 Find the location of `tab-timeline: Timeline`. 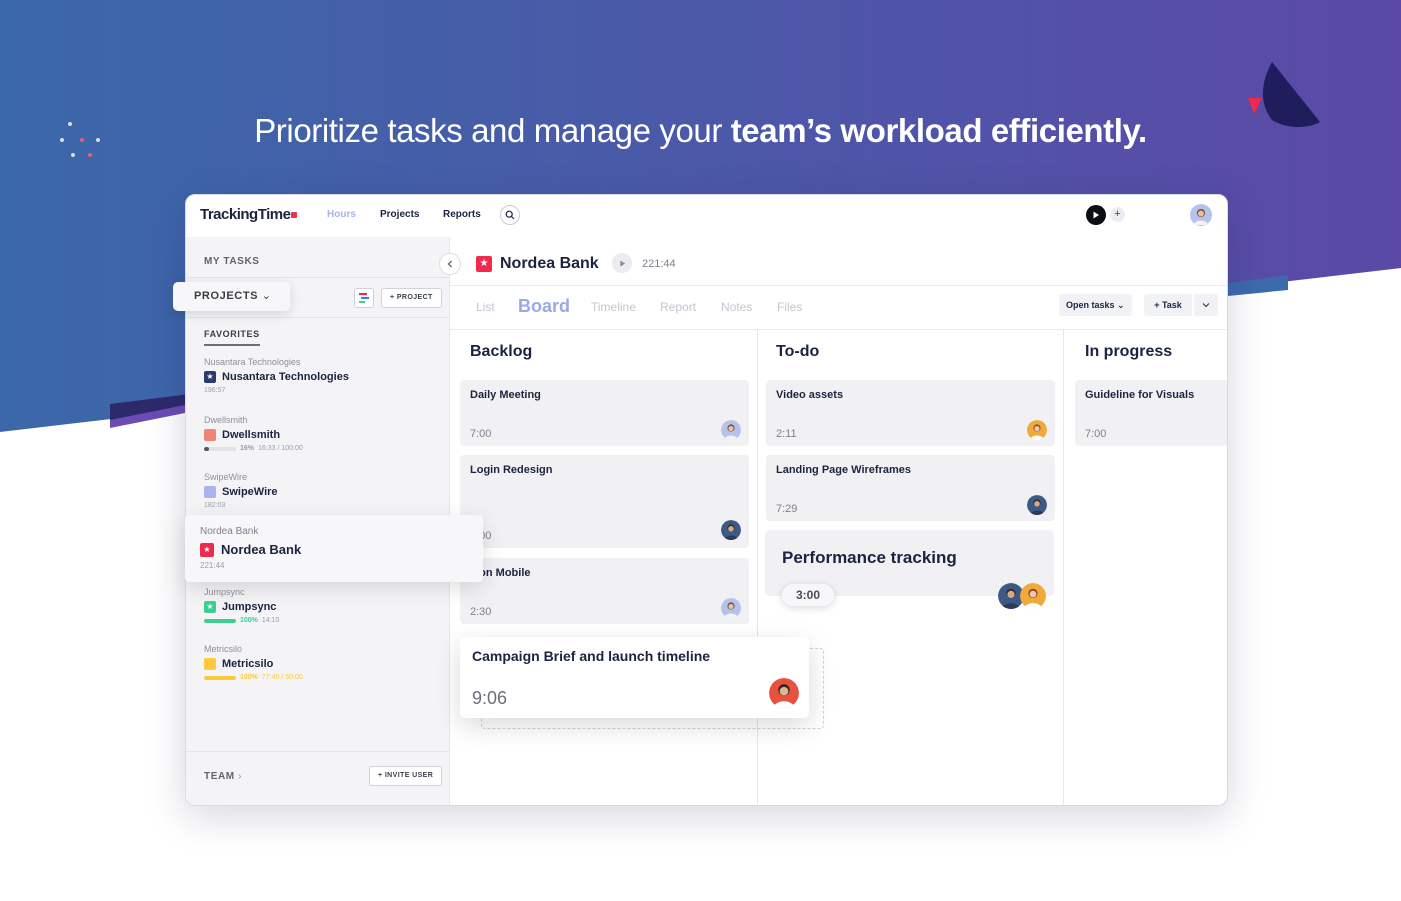

tab-timeline: Timeline is located at coordinates (613, 307).